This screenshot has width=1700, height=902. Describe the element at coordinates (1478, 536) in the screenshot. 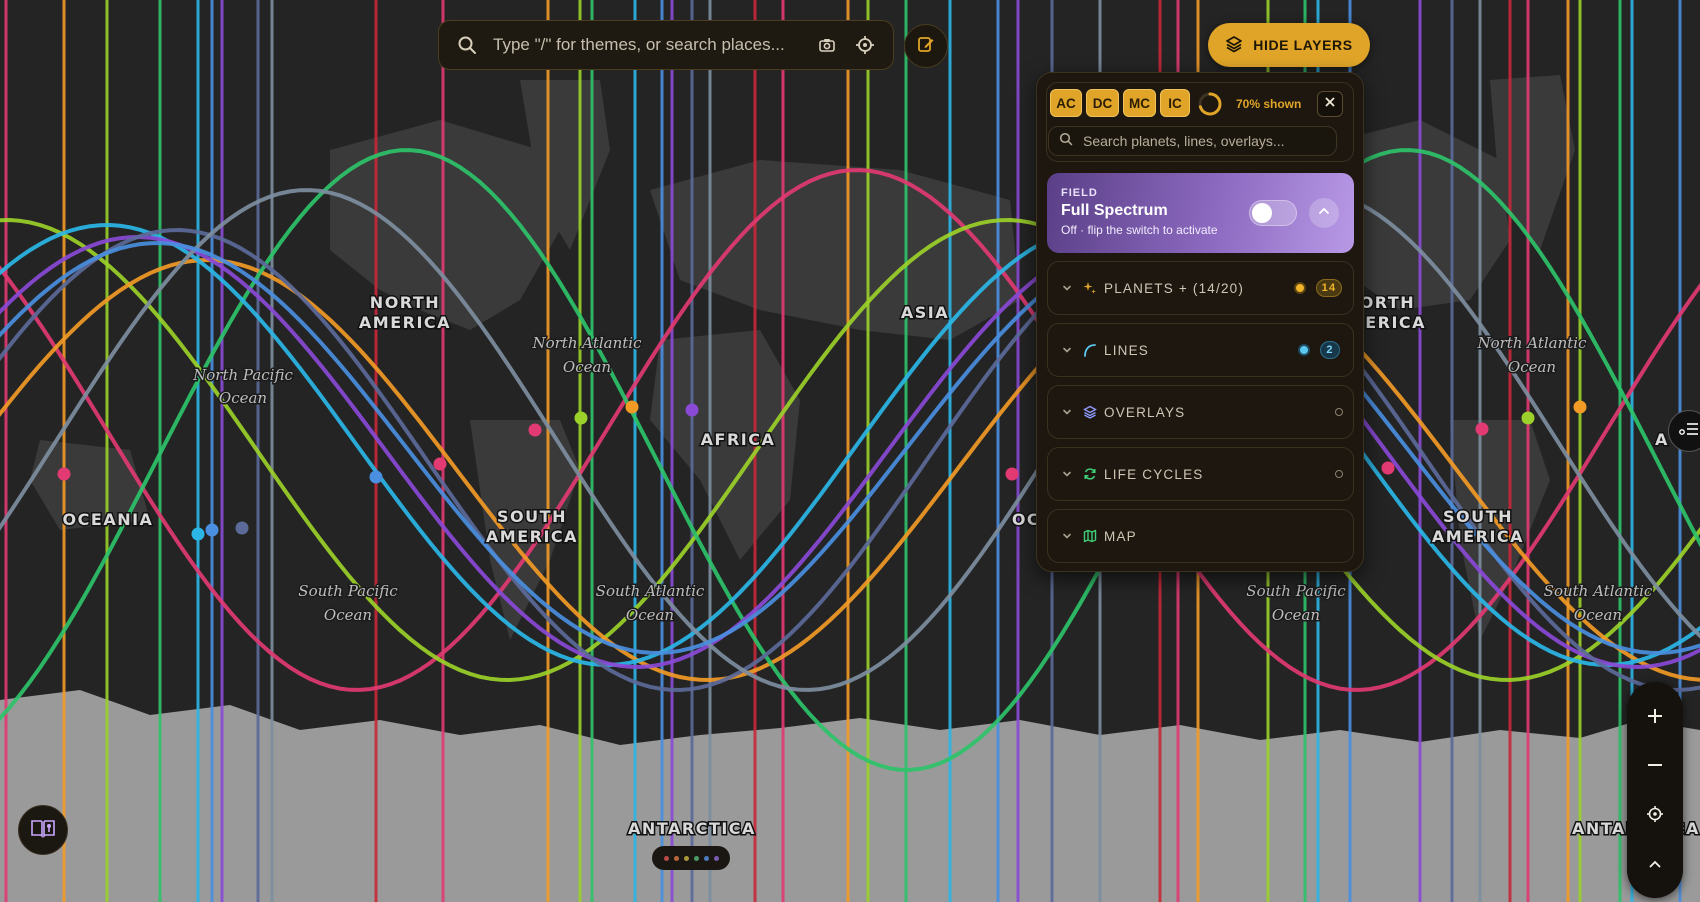

I see `map-label-south-america-b-line2: AMERICA` at that location.